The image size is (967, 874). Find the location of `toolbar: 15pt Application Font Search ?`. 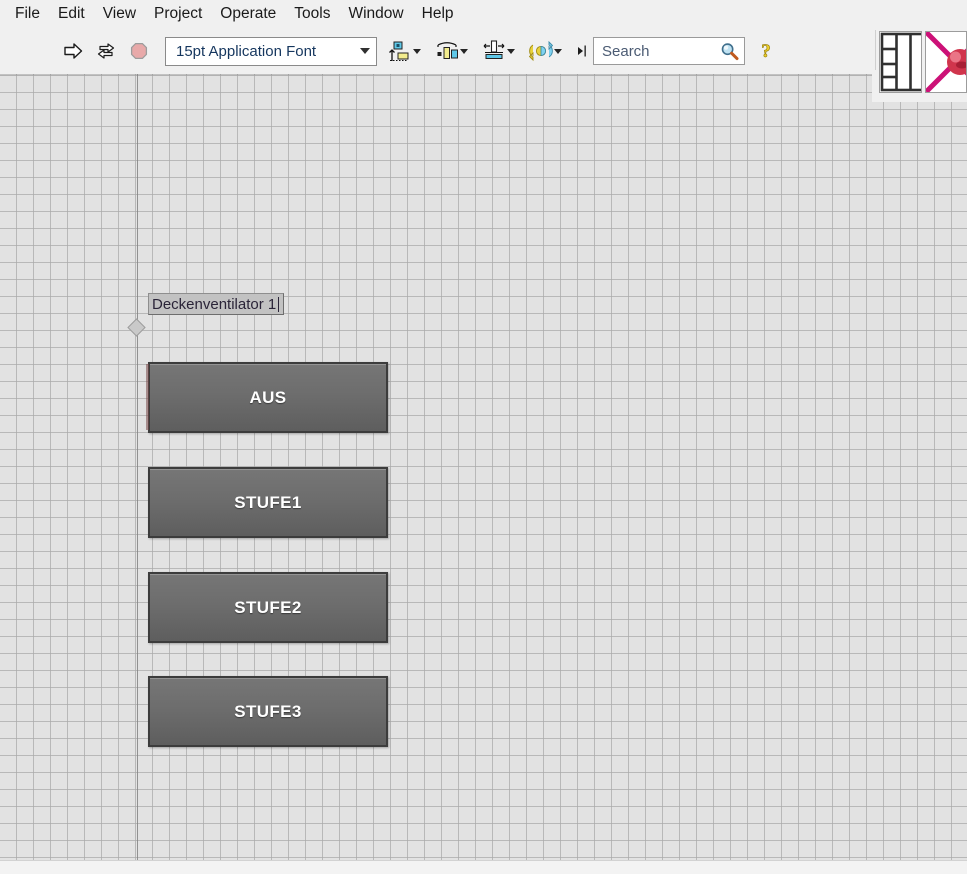

toolbar: 15pt Application Font Search ? is located at coordinates (483, 65).